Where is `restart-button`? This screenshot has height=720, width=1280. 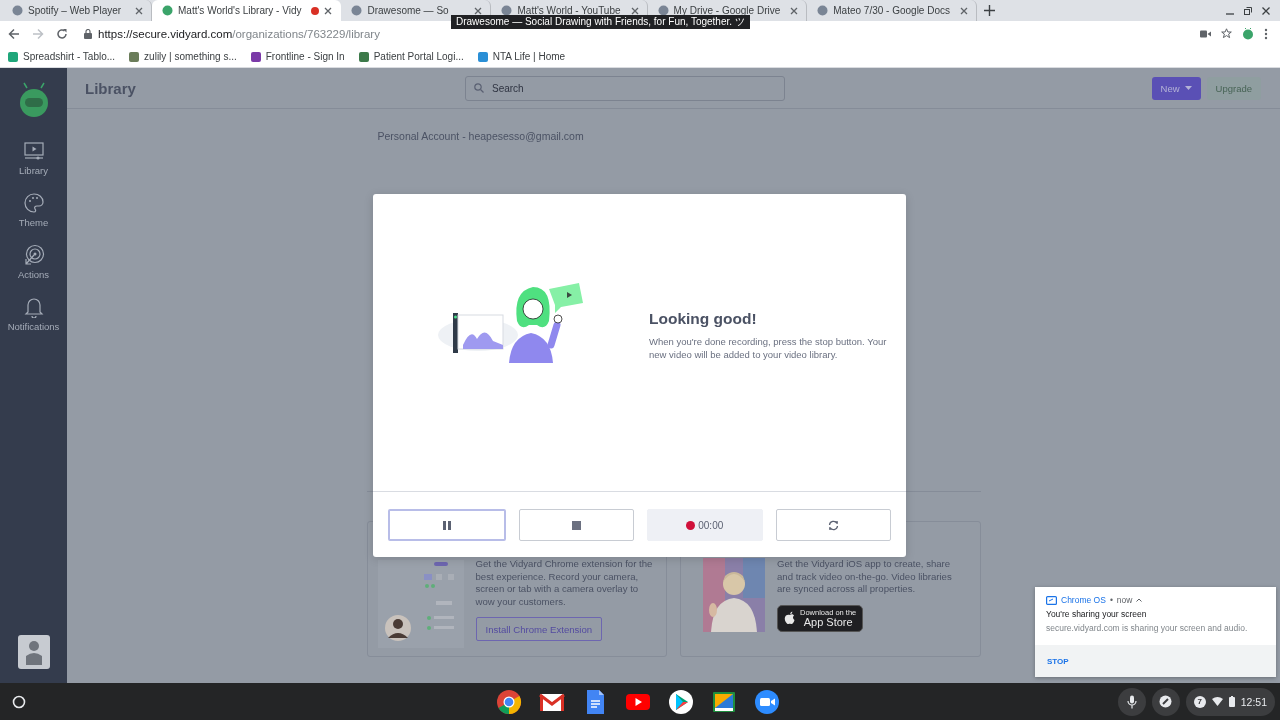 restart-button is located at coordinates (833, 525).